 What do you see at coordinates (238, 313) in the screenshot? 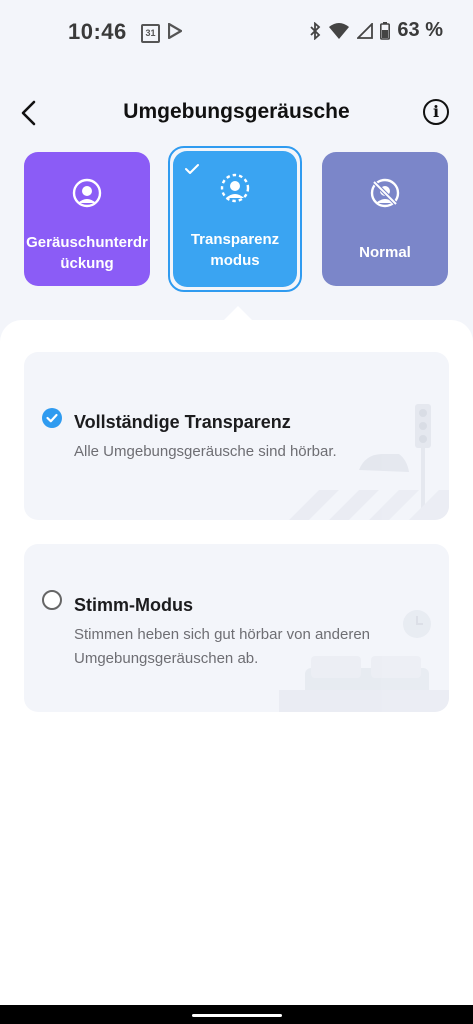
I see `panel-pointer` at bounding box center [238, 313].